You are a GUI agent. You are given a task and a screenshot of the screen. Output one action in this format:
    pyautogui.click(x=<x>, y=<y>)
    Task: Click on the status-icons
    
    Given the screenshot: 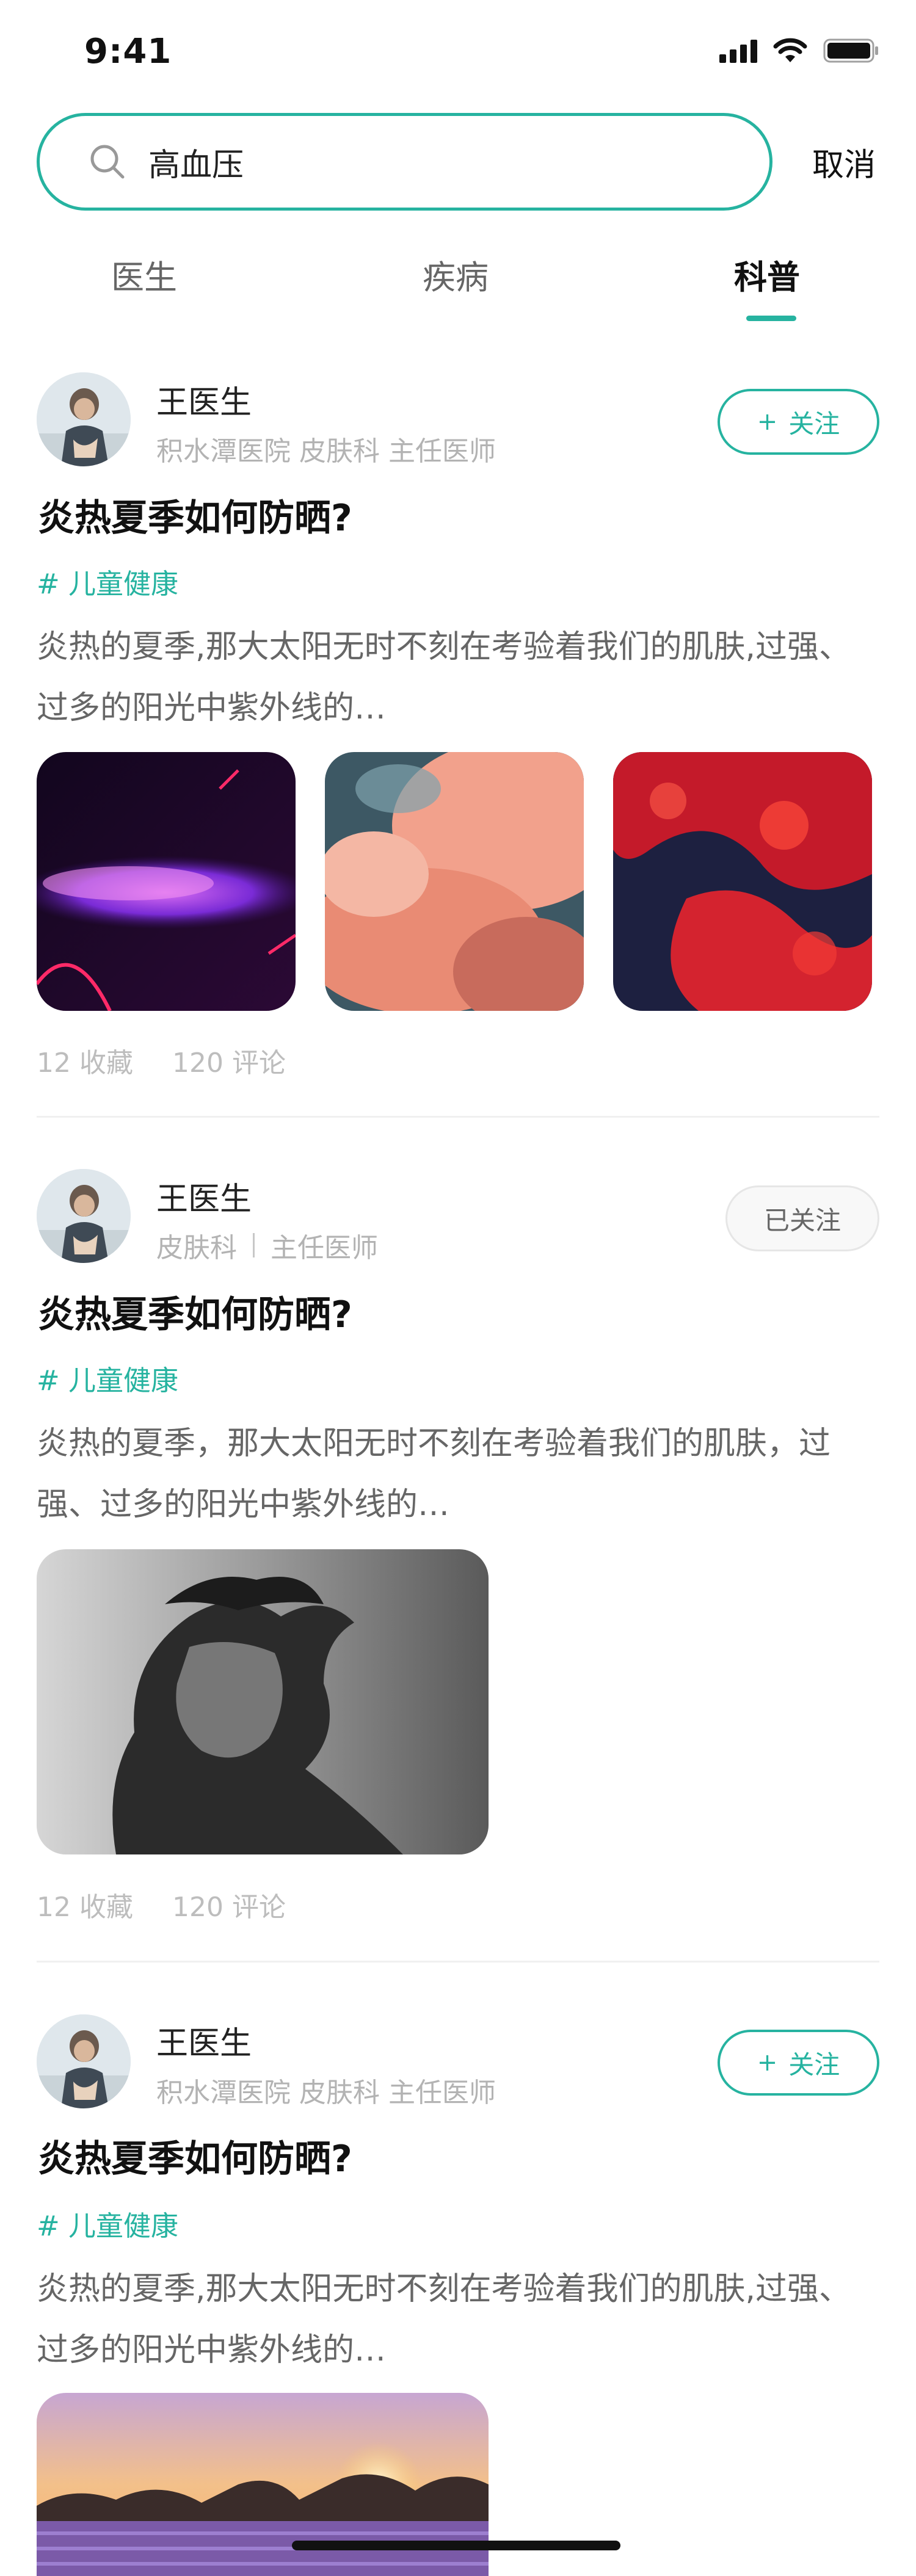 What is the action you would take?
    pyautogui.click(x=799, y=50)
    